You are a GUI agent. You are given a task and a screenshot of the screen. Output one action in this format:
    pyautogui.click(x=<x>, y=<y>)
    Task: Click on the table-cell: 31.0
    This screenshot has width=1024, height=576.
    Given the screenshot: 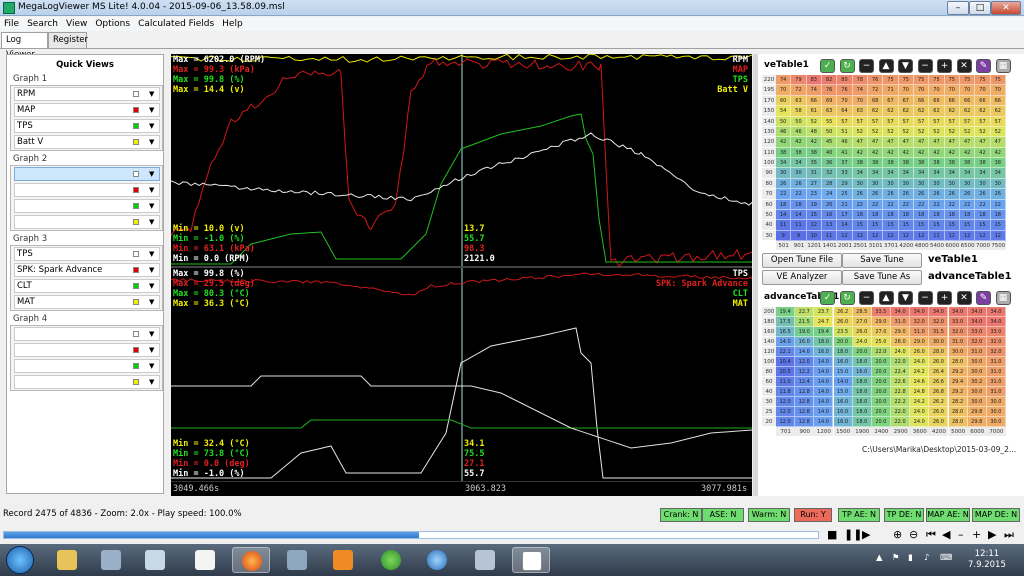 What is the action you would take?
    pyautogui.click(x=996, y=362)
    